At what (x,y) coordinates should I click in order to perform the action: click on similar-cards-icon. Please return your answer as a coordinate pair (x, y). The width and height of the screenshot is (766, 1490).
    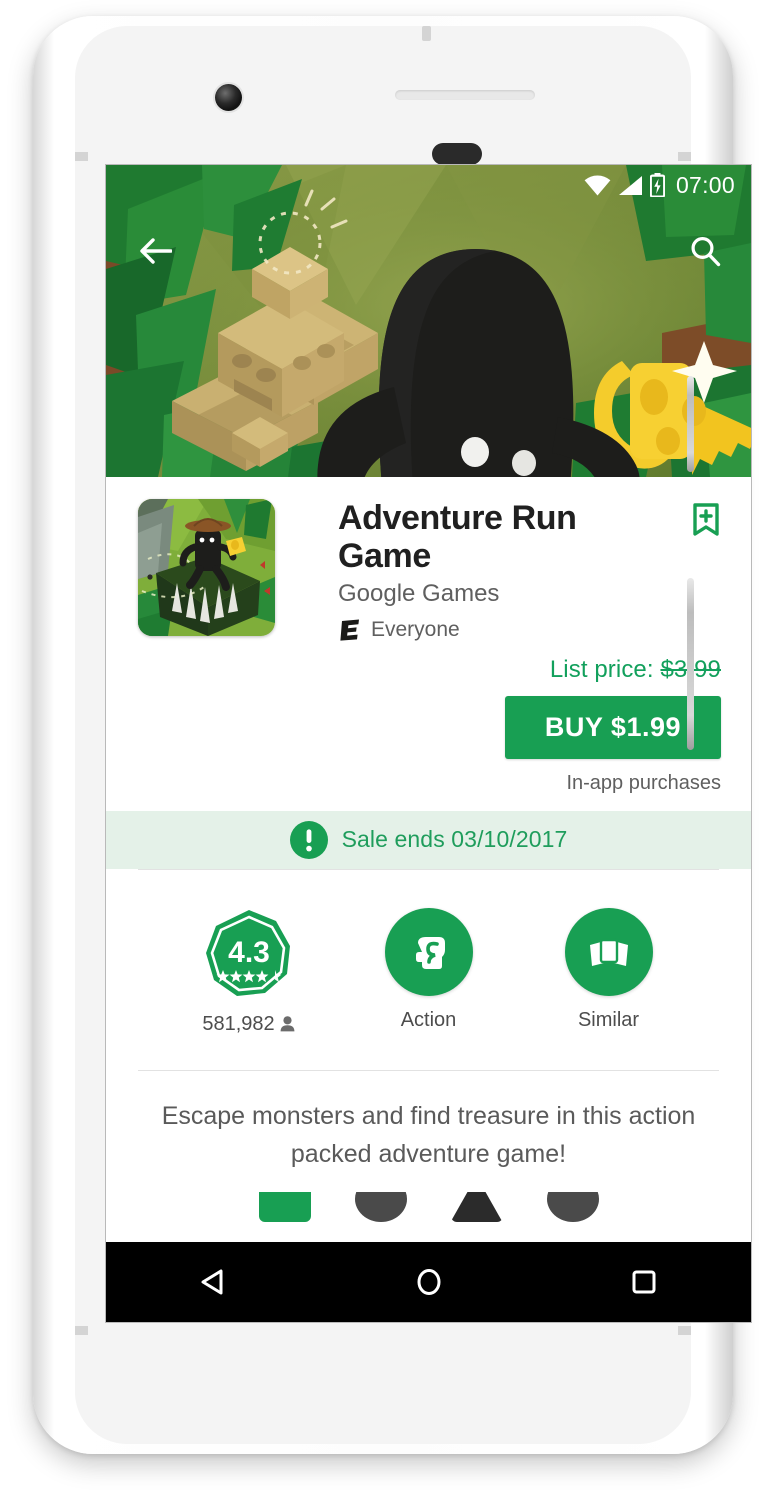
    Looking at the image, I should click on (608, 952).